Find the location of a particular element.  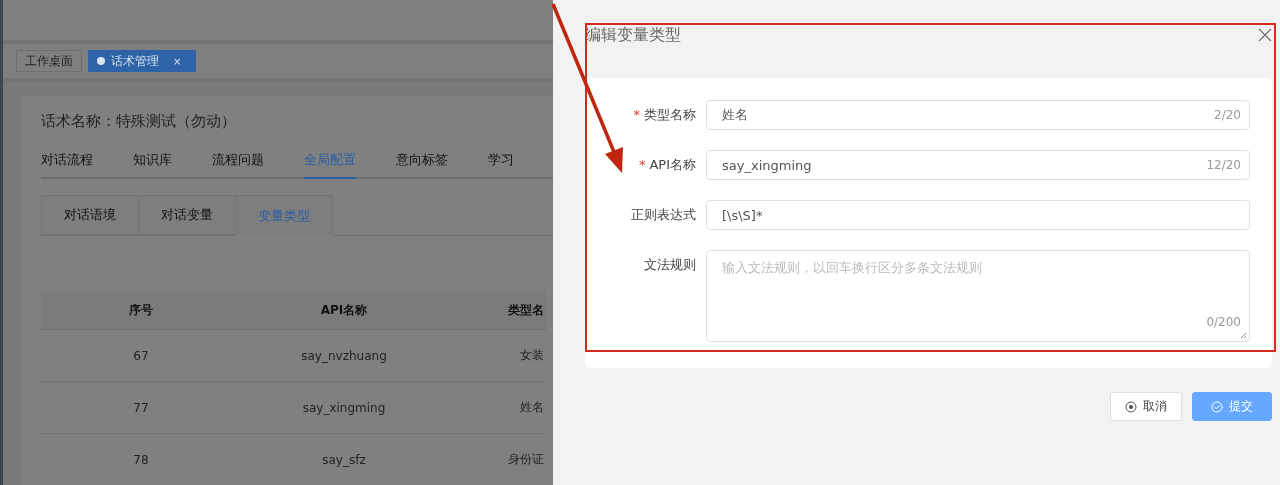

table-cell: say_nvzhuang is located at coordinates (344, 355).